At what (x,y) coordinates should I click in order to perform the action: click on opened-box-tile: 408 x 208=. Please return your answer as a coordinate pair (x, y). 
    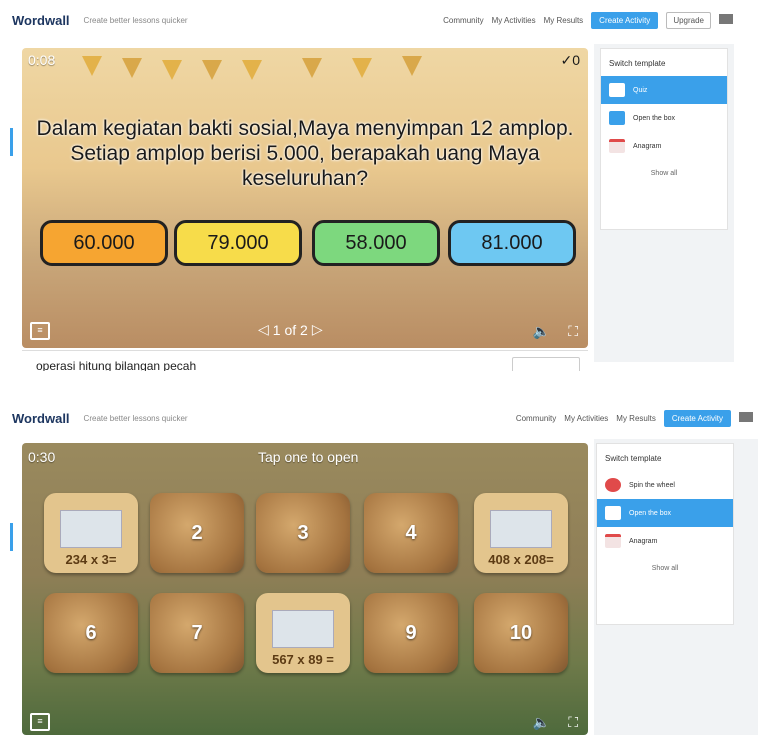
    Looking at the image, I should click on (521, 533).